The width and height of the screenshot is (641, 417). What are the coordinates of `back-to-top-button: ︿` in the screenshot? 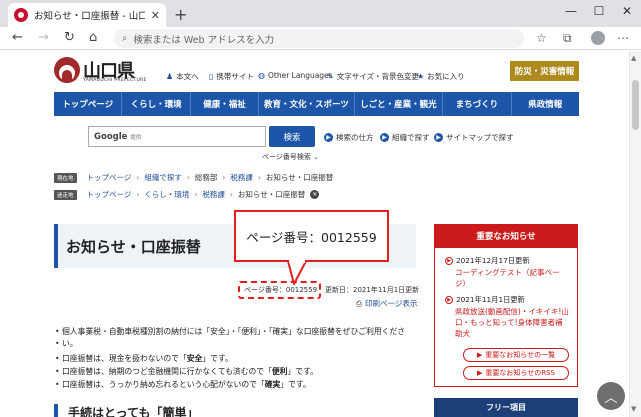 It's located at (611, 396).